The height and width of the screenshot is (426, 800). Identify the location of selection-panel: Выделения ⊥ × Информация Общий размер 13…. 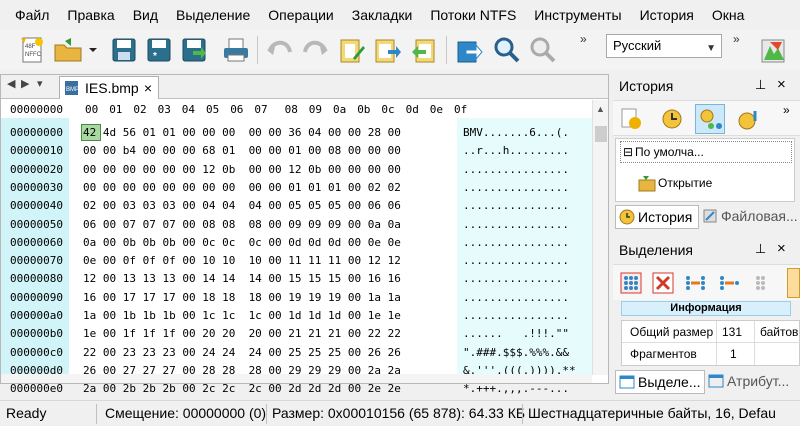
(706, 317).